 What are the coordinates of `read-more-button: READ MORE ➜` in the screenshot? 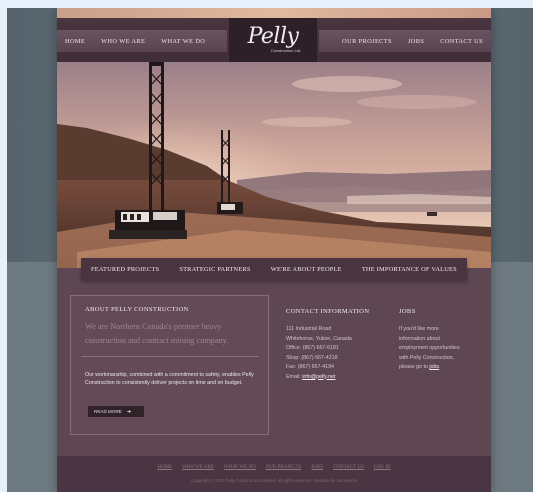 It's located at (116, 411).